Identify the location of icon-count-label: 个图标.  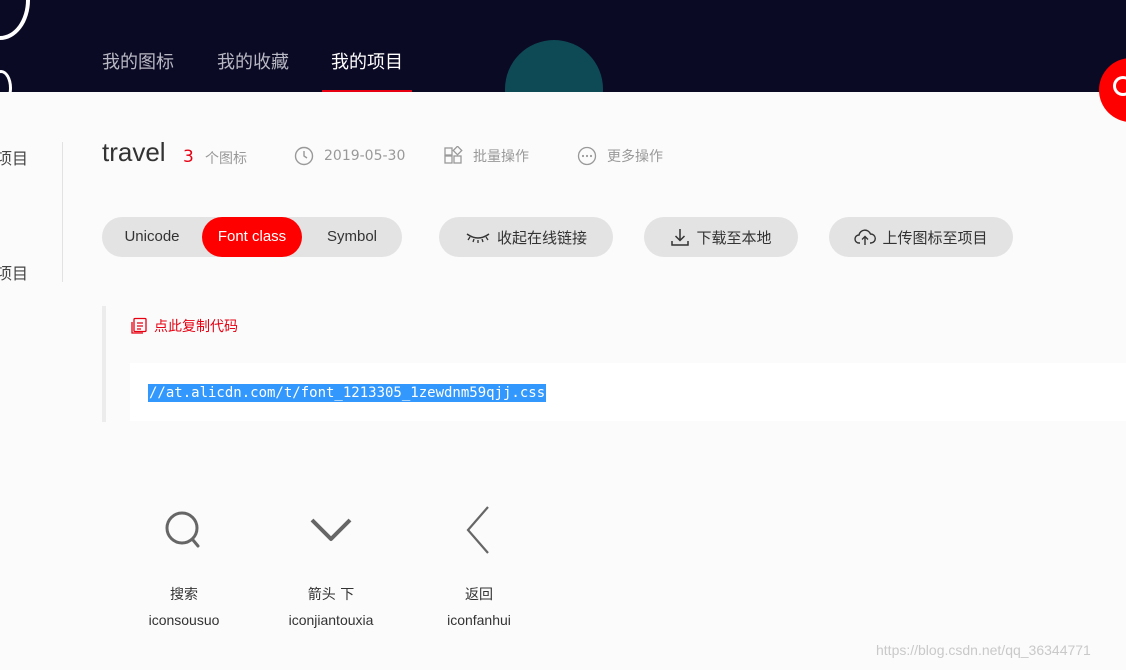
(226, 159).